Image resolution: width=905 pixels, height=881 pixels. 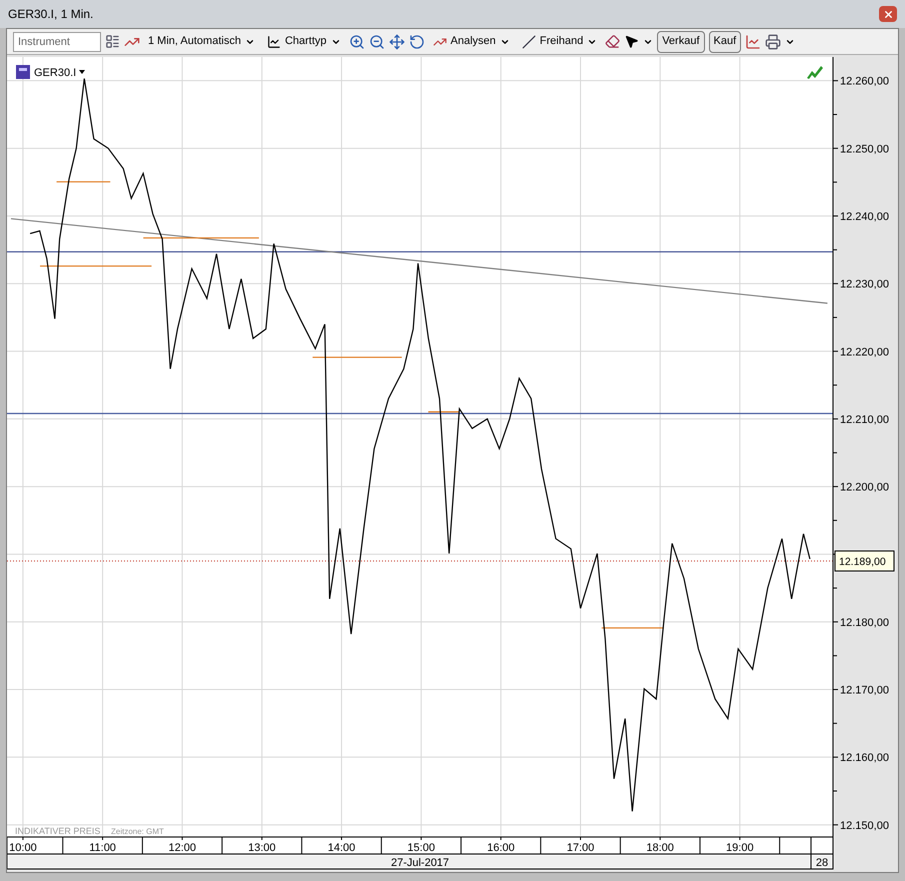 What do you see at coordinates (303, 41) in the screenshot?
I see `chart-type-button: Charttyp` at bounding box center [303, 41].